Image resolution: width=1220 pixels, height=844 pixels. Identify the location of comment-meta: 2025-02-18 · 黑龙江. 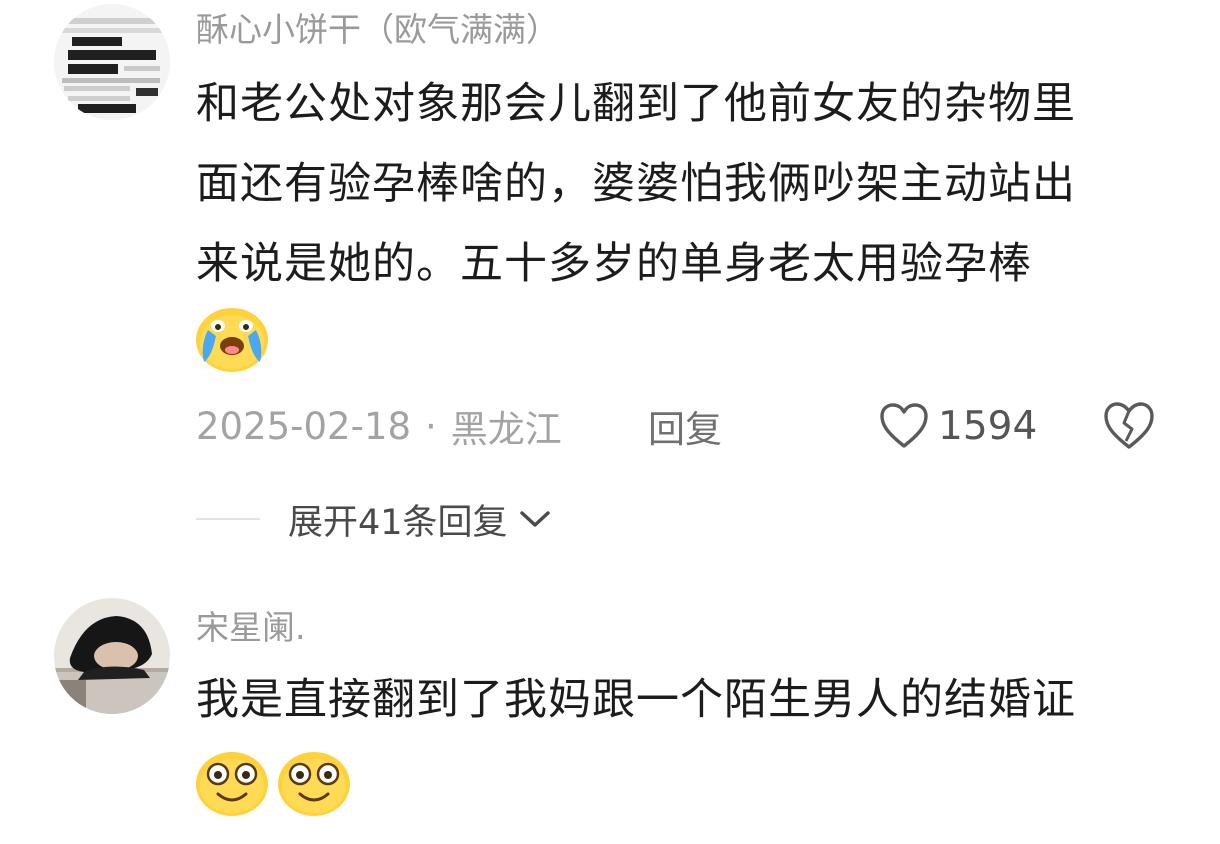
(379, 426).